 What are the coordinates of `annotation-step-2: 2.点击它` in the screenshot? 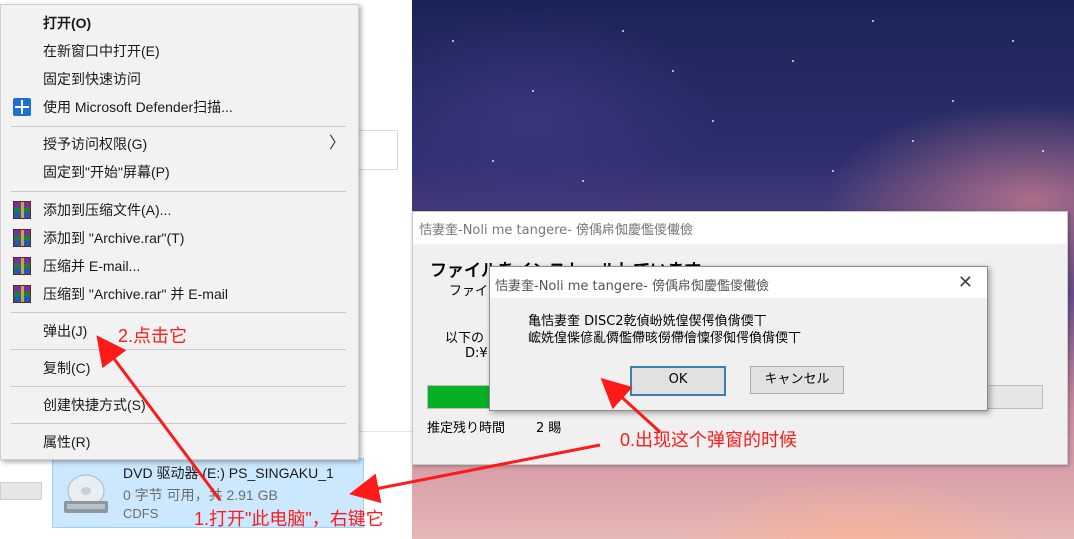 It's located at (153, 336).